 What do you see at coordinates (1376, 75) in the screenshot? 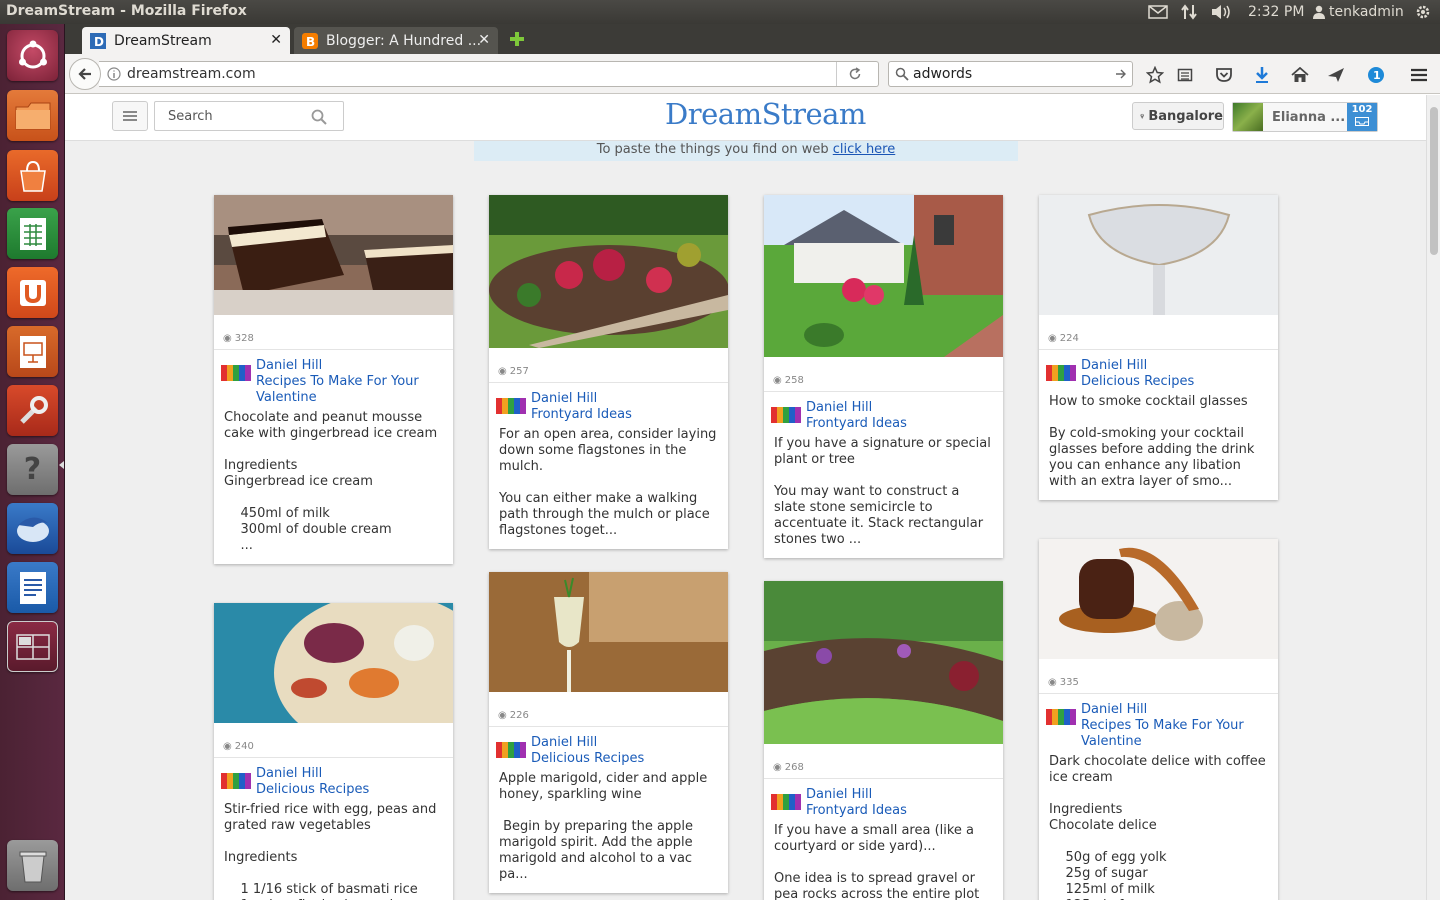
I see `extension-icon: 1` at bounding box center [1376, 75].